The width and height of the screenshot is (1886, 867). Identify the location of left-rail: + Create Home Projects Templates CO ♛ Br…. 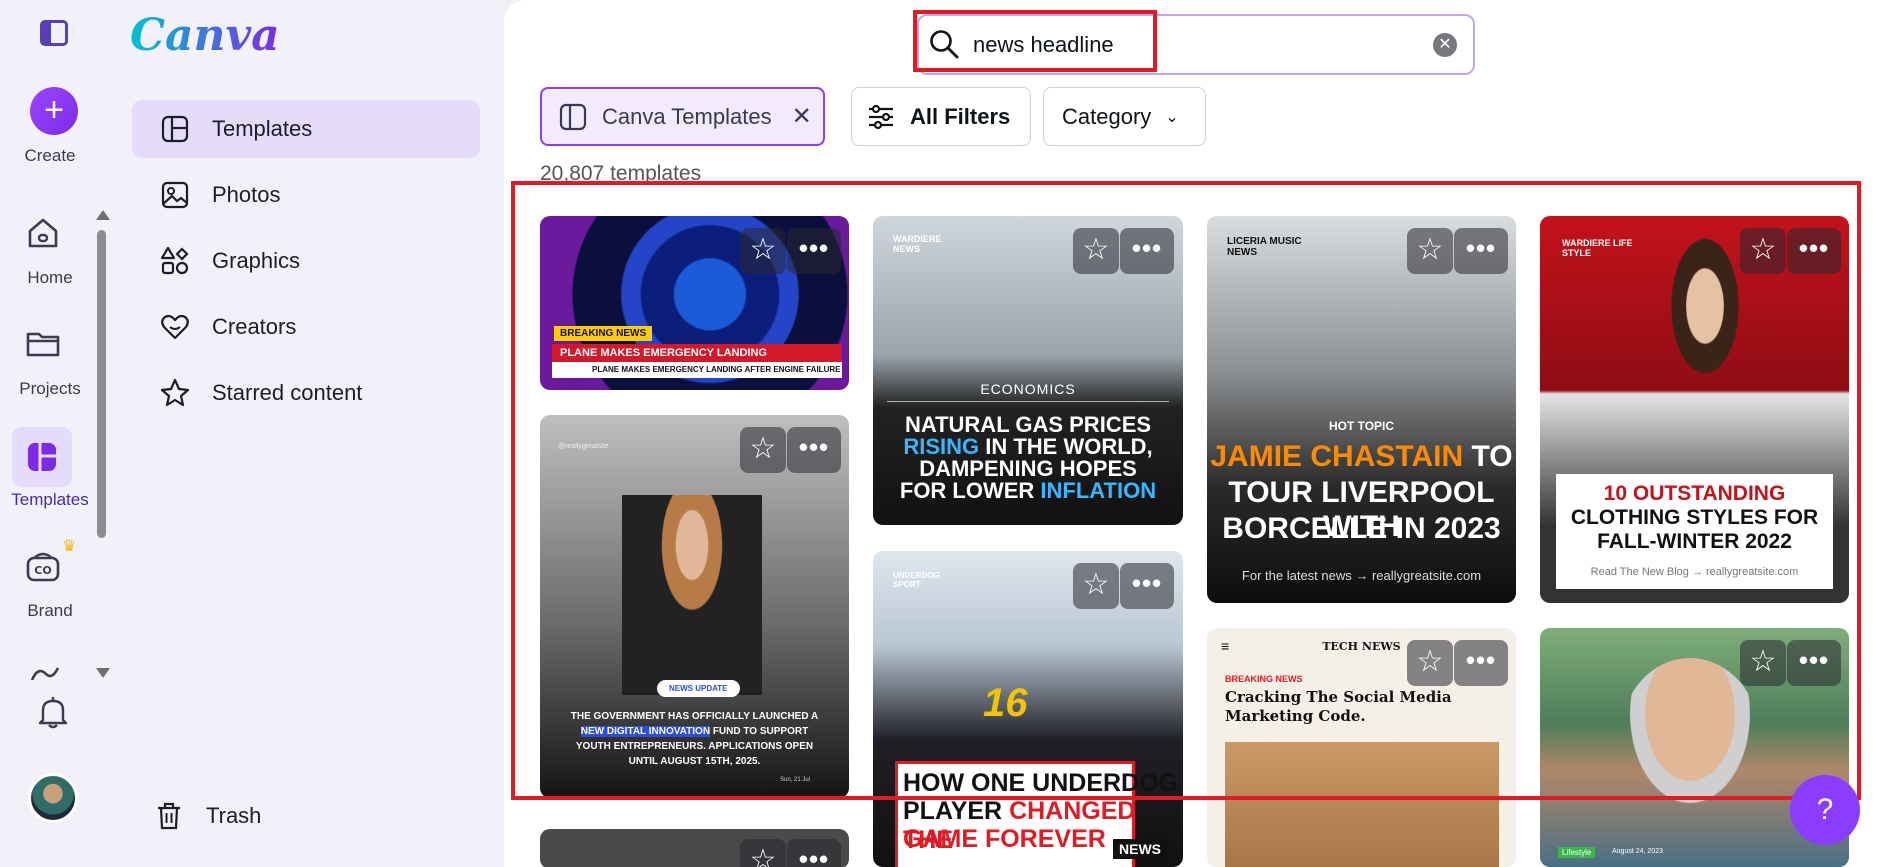
(50, 433).